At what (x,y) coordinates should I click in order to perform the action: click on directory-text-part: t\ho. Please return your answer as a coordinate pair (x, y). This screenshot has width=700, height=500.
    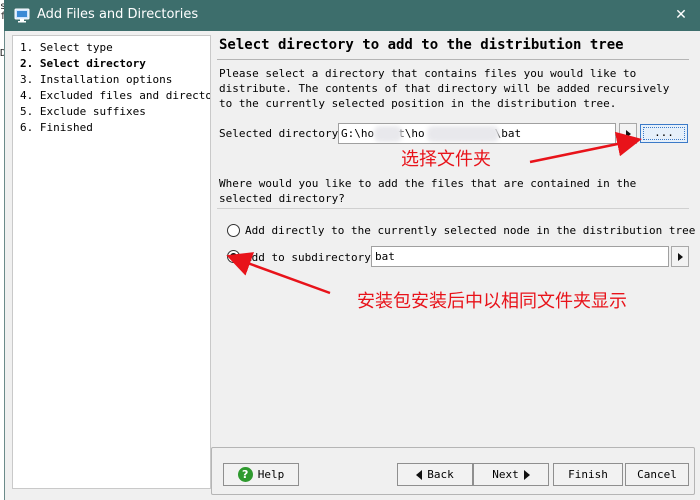
    Looking at the image, I should click on (411, 133).